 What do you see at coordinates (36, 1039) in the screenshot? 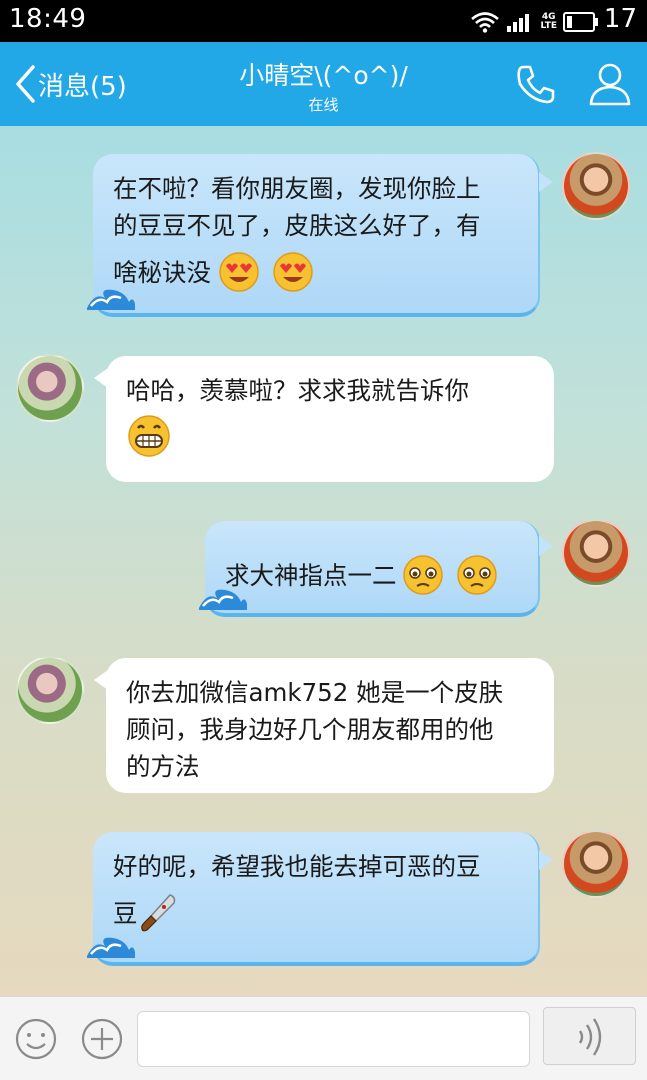
I see `smile-icon` at bounding box center [36, 1039].